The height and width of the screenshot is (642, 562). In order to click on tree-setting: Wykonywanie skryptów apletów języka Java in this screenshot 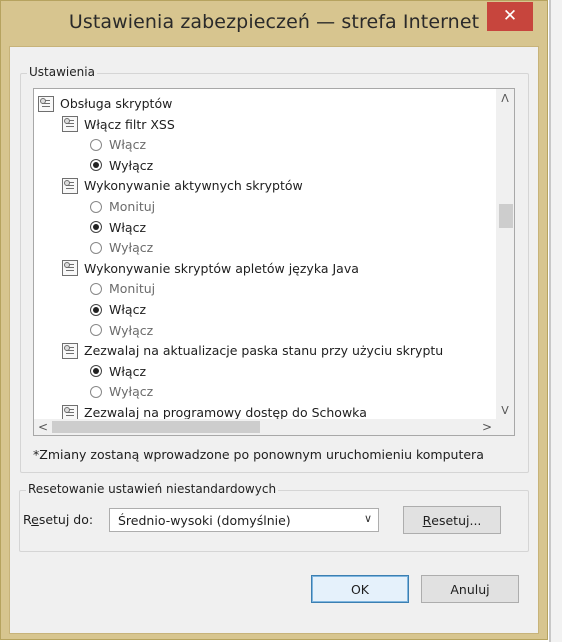, I will do `click(210, 268)`.